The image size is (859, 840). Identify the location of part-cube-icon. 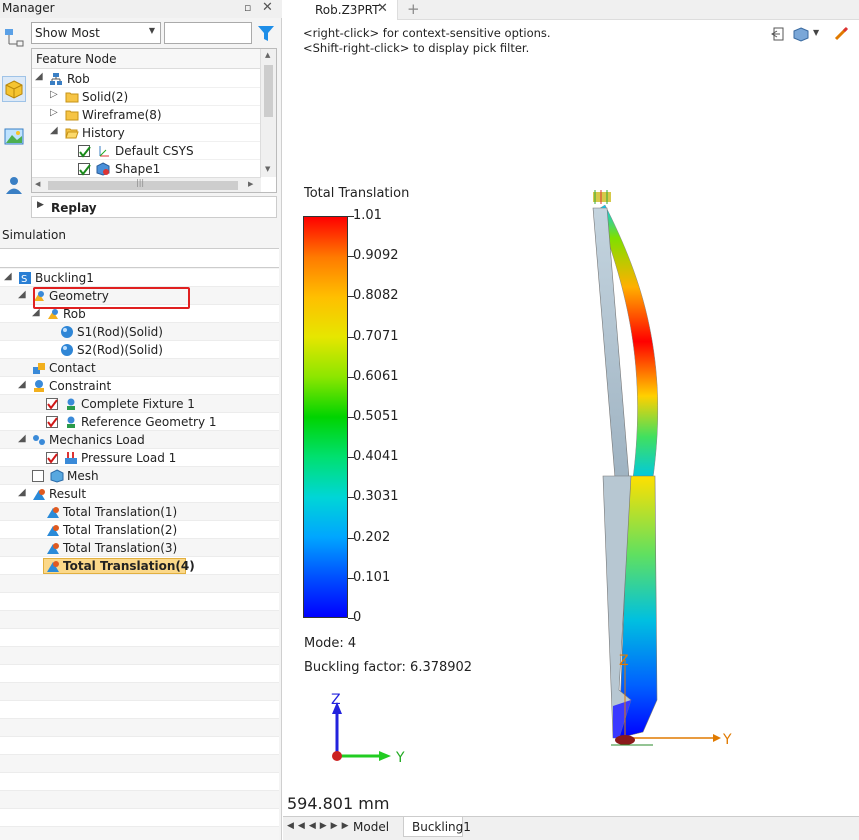
(14, 89).